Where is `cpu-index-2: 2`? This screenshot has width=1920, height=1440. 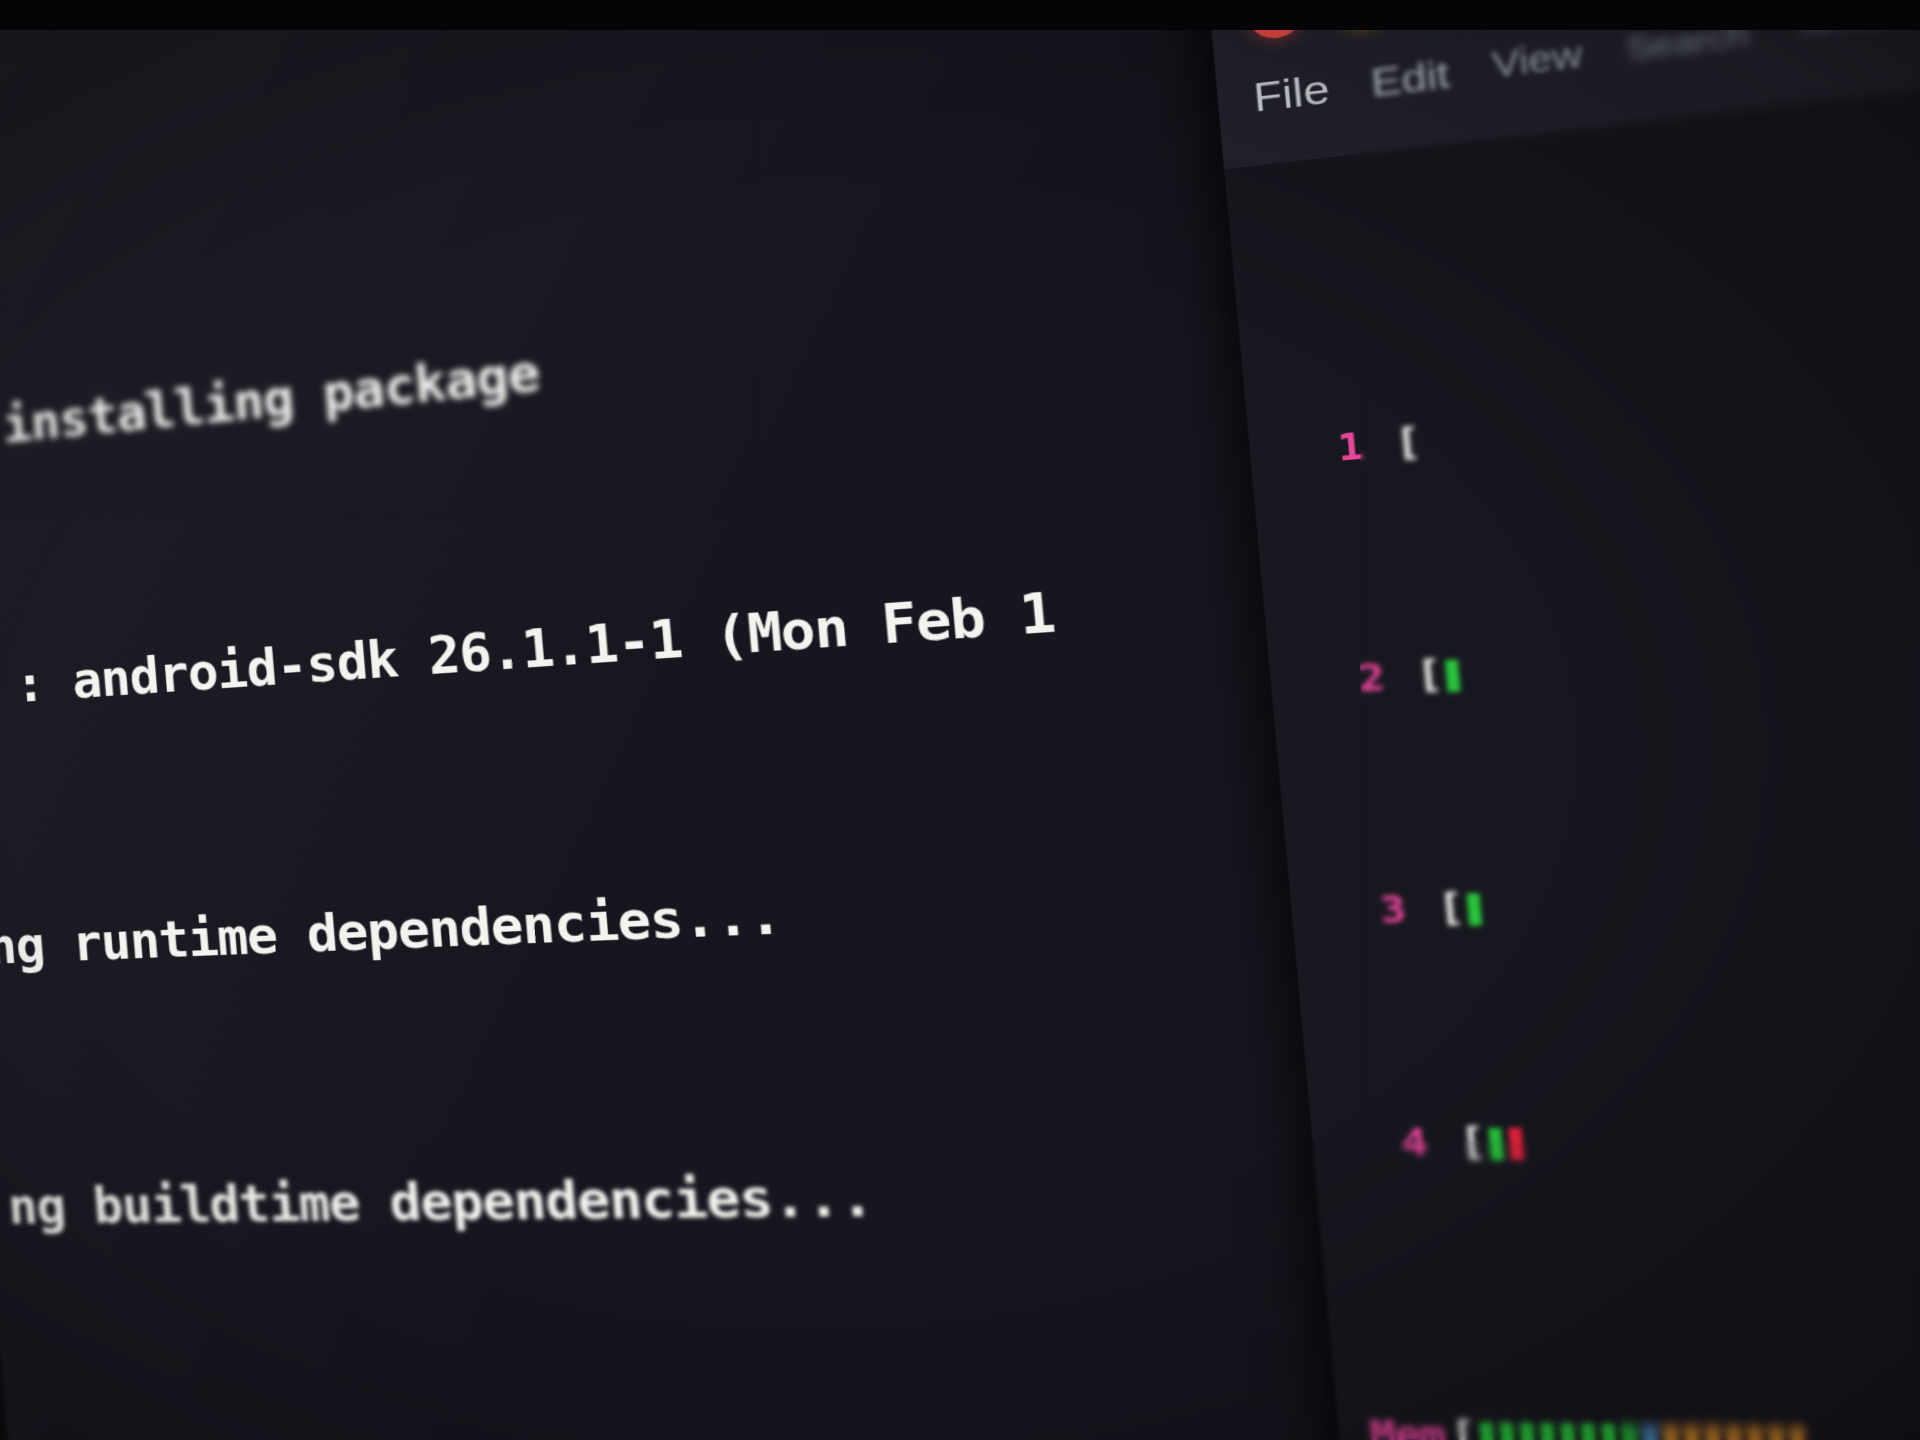 cpu-index-2: 2 is located at coordinates (1372, 678).